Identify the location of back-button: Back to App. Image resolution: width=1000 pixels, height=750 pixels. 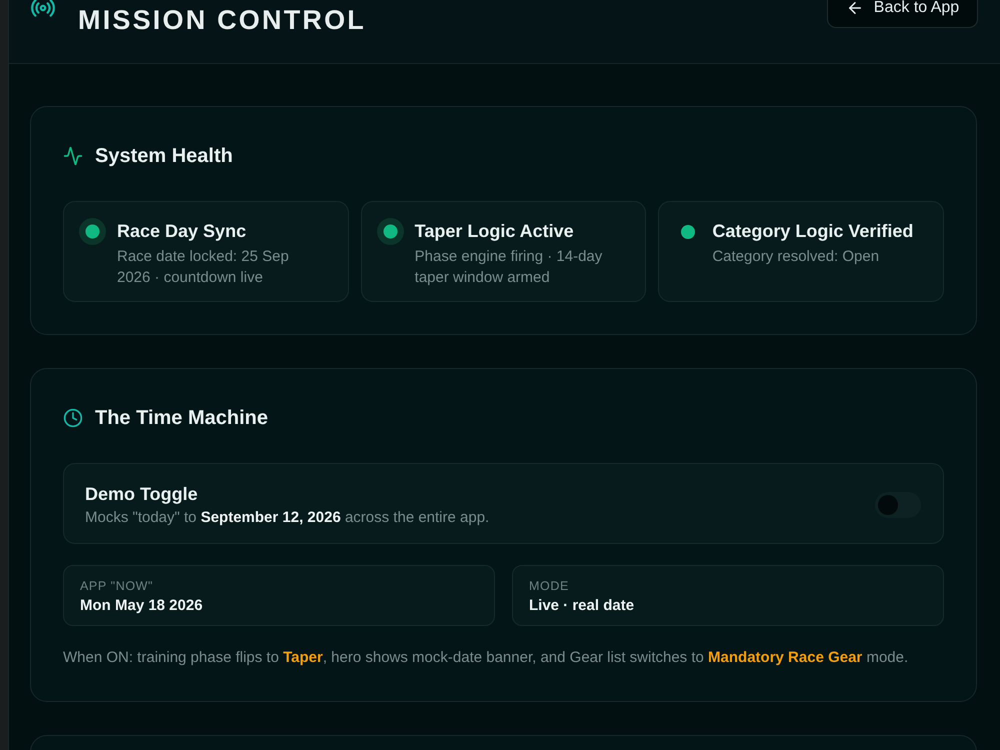
(902, 14).